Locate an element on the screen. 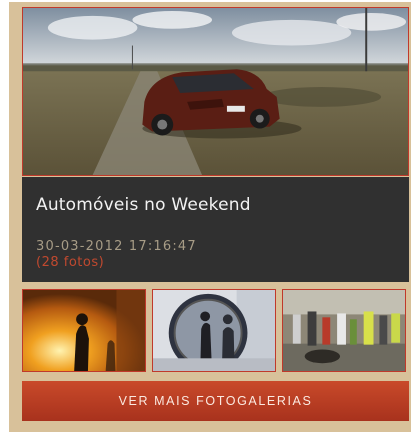  gallery-thumbnail-crowd is located at coordinates (344, 330).